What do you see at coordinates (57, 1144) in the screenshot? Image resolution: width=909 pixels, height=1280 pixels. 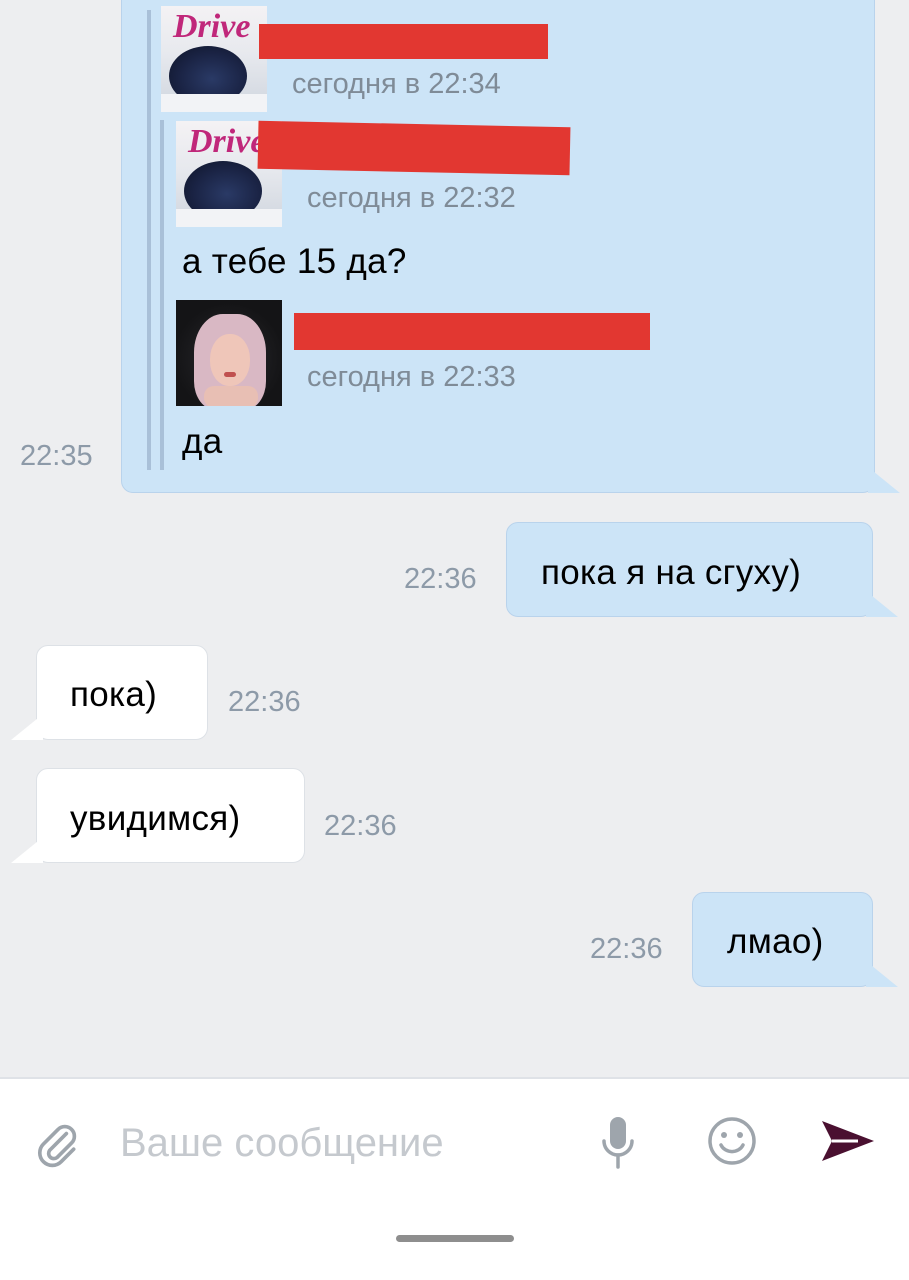 I see `paperclip-icon` at bounding box center [57, 1144].